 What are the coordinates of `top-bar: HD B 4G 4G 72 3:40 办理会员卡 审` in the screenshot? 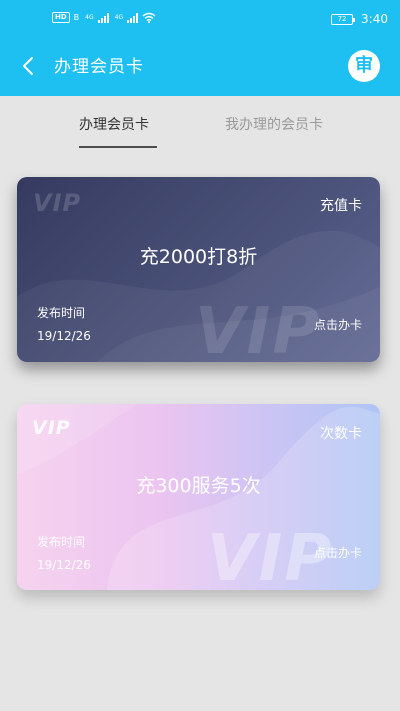 It's located at (200, 48).